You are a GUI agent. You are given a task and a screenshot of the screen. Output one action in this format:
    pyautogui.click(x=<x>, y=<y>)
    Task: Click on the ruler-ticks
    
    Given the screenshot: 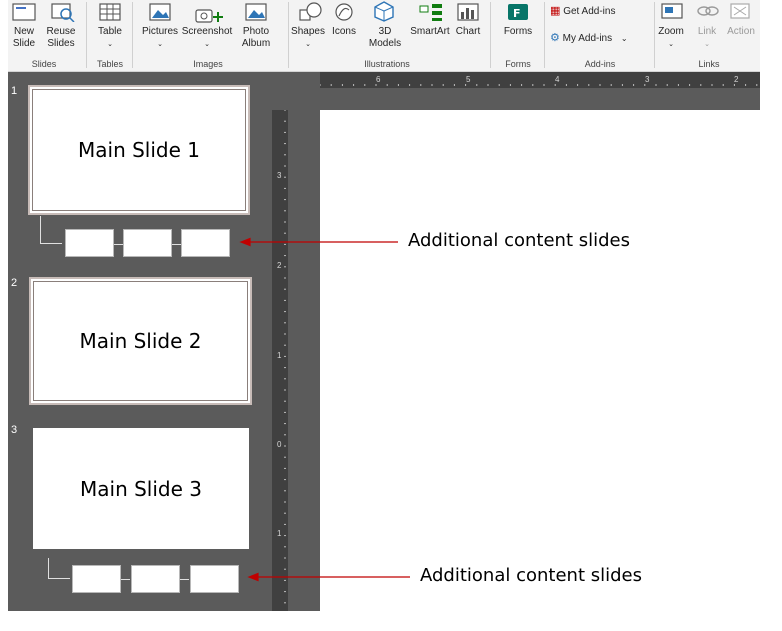 What is the action you would take?
    pyautogui.click(x=539, y=85)
    